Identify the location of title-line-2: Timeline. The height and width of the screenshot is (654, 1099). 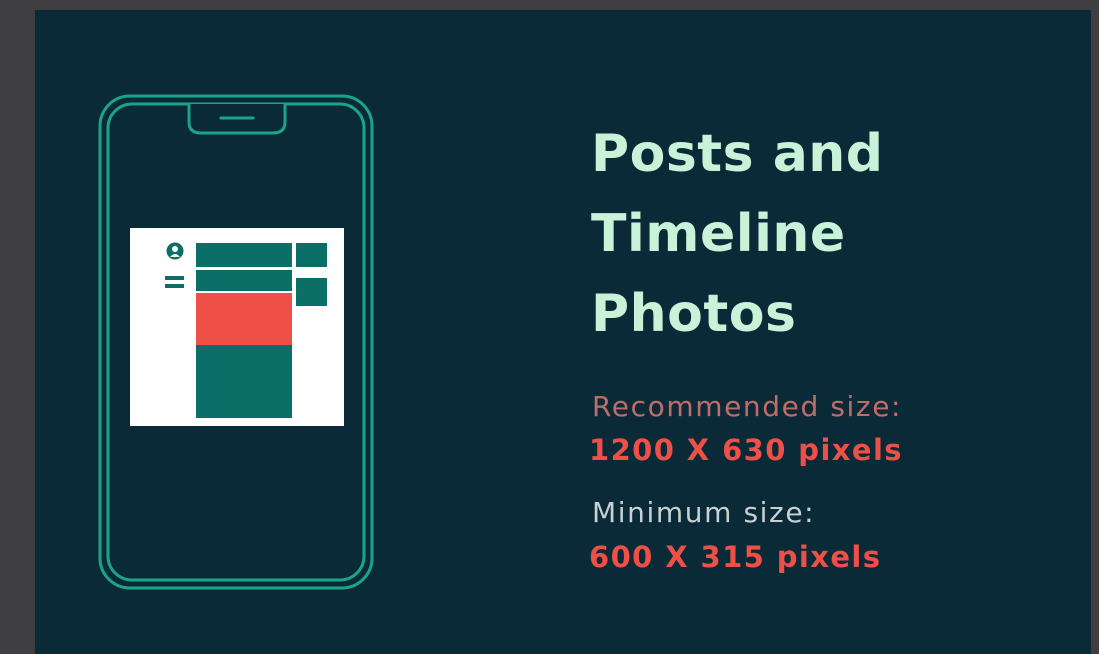
(718, 234).